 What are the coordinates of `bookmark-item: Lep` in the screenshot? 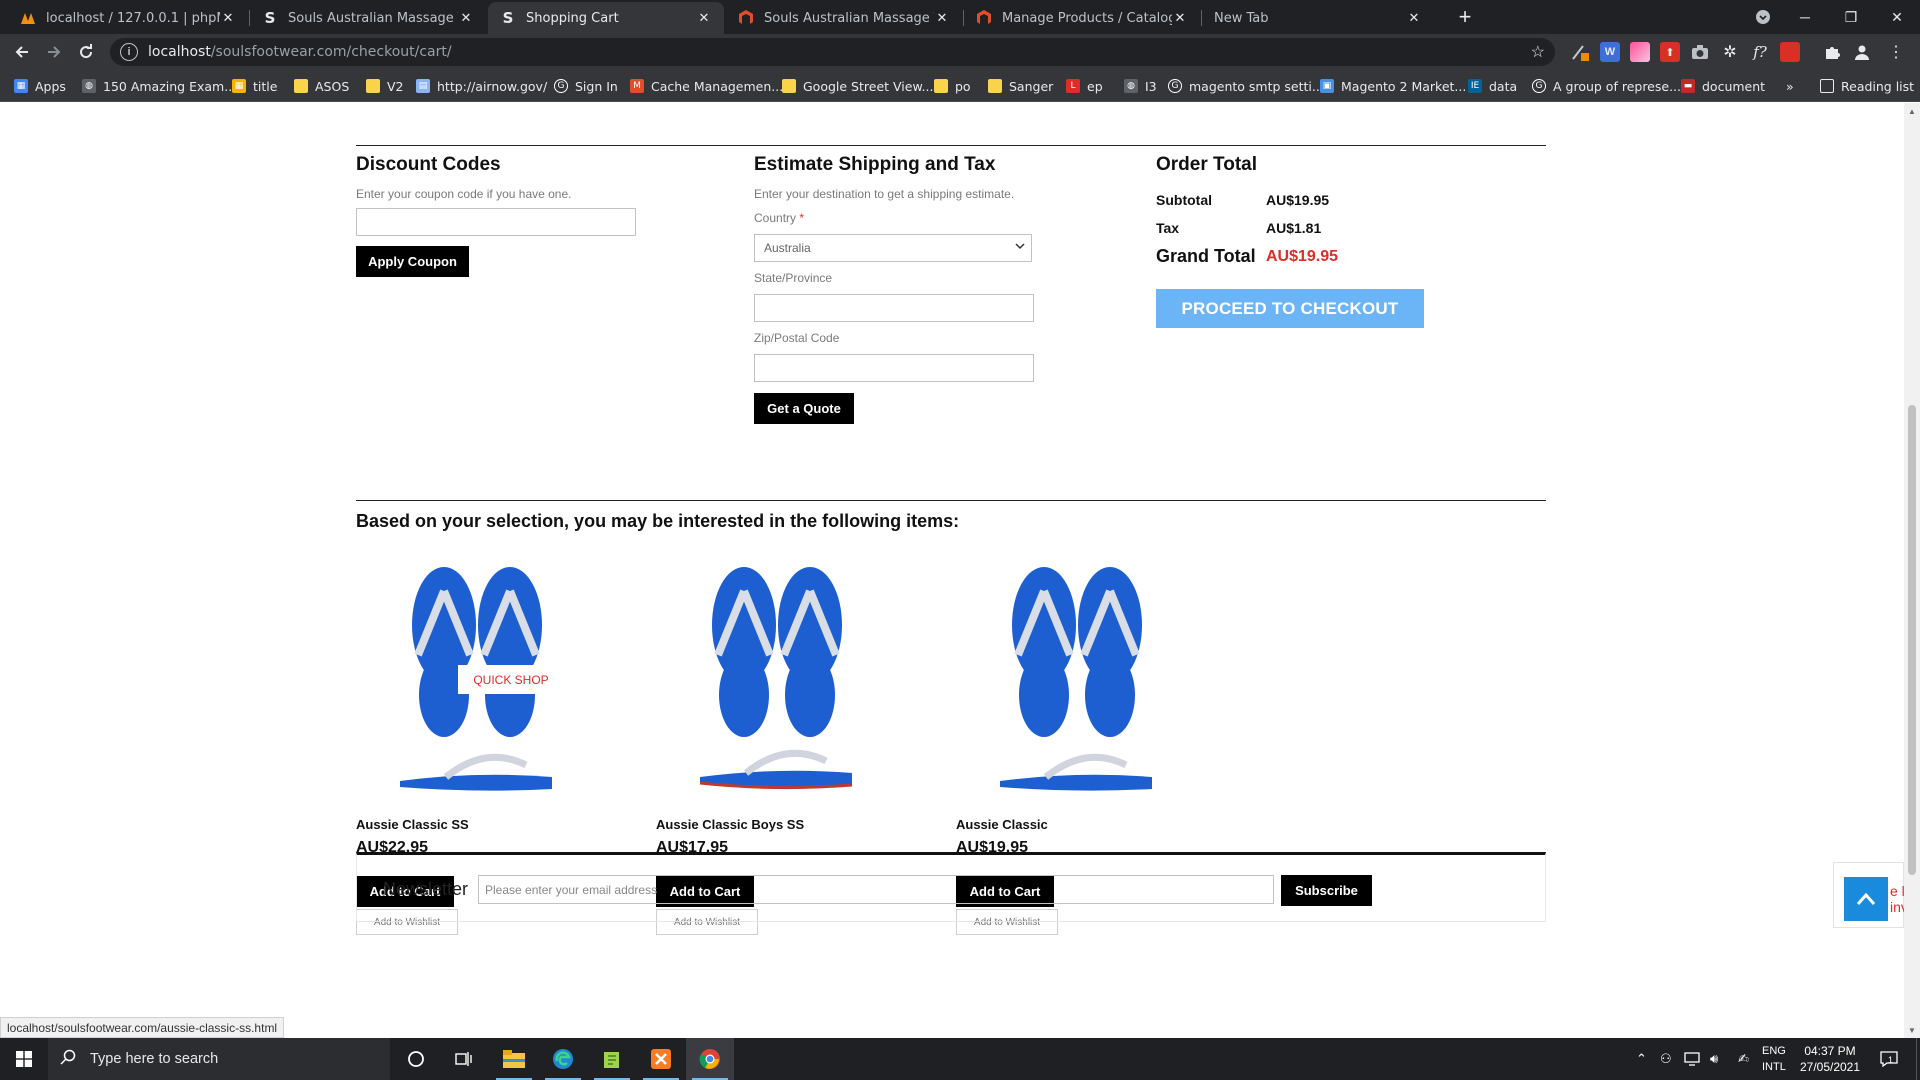 It's located at (1084, 86).